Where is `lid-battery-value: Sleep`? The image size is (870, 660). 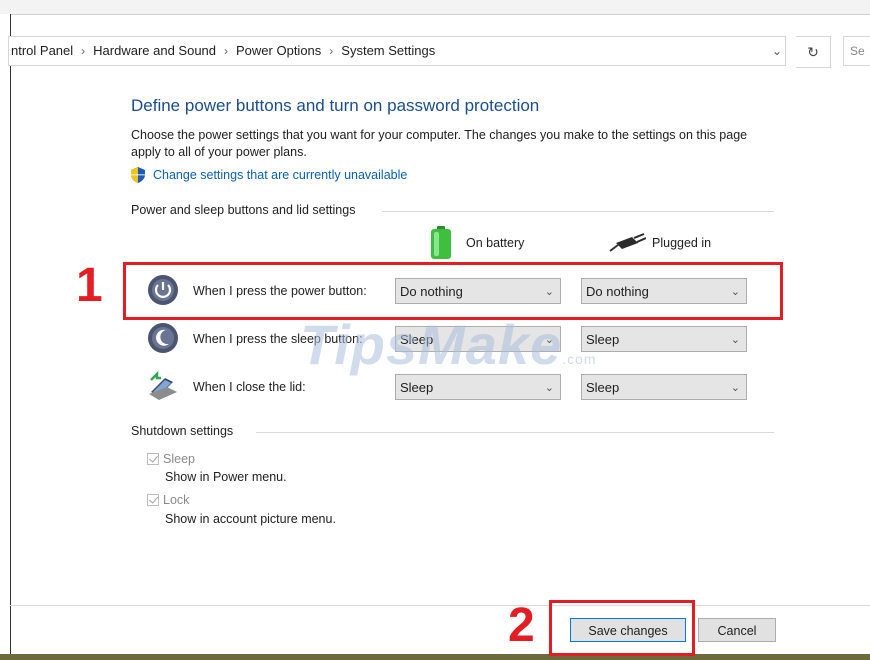
lid-battery-value: Sleep is located at coordinates (417, 387).